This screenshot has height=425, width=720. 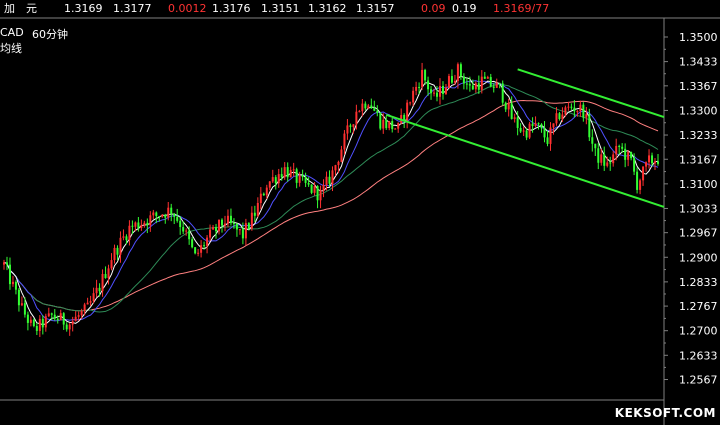 What do you see at coordinates (698, 62) in the screenshot?
I see `y-tick-label: 1.3433` at bounding box center [698, 62].